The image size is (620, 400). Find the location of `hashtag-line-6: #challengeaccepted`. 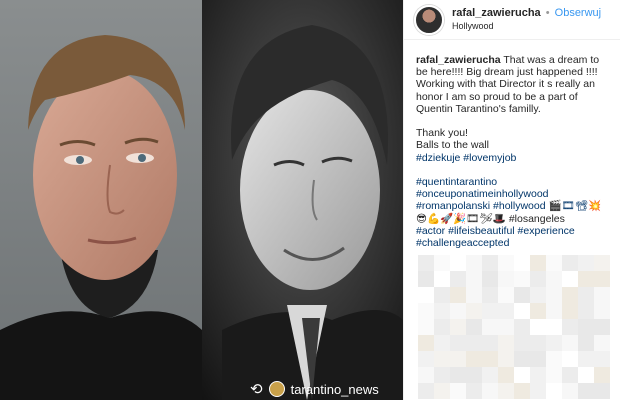

hashtag-line-6: #challengeaccepted is located at coordinates (462, 243).